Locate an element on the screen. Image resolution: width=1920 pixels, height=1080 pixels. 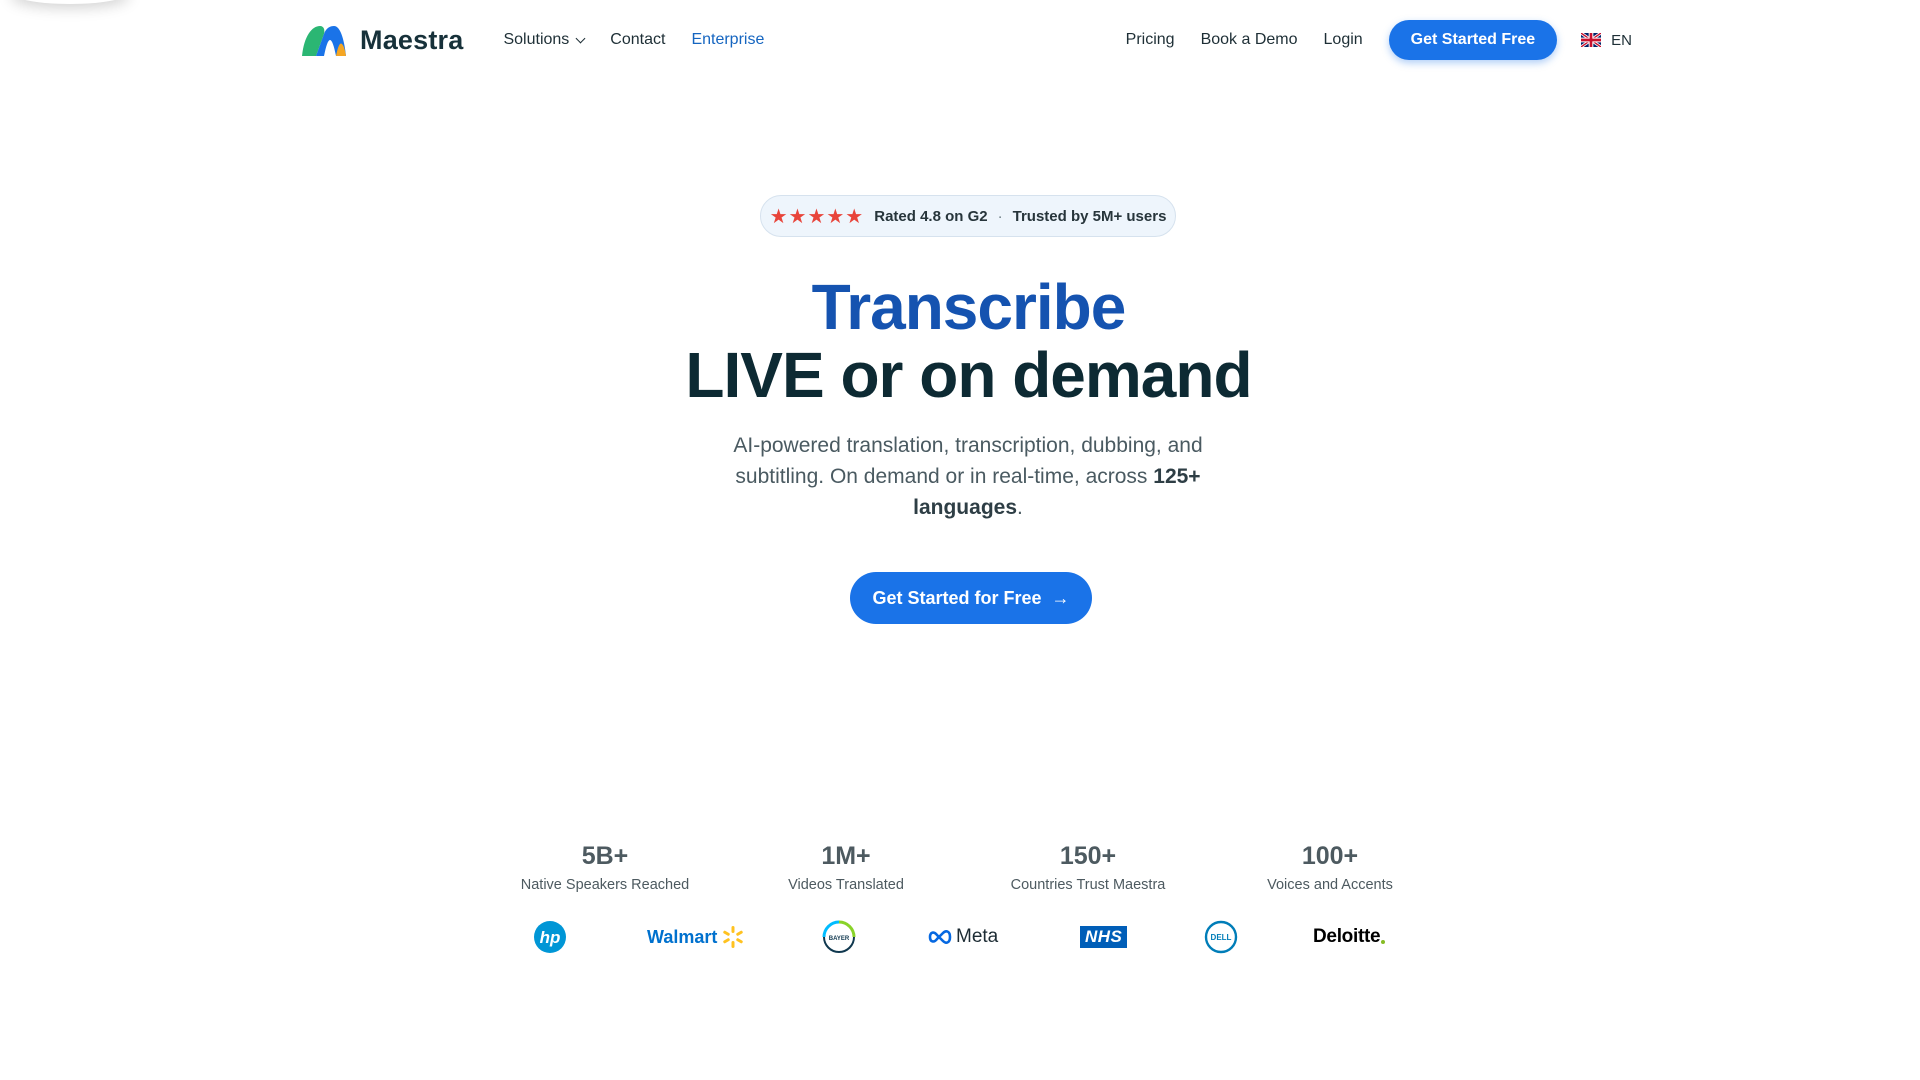
bayer-logo-text: BAYER is located at coordinates (839, 939).